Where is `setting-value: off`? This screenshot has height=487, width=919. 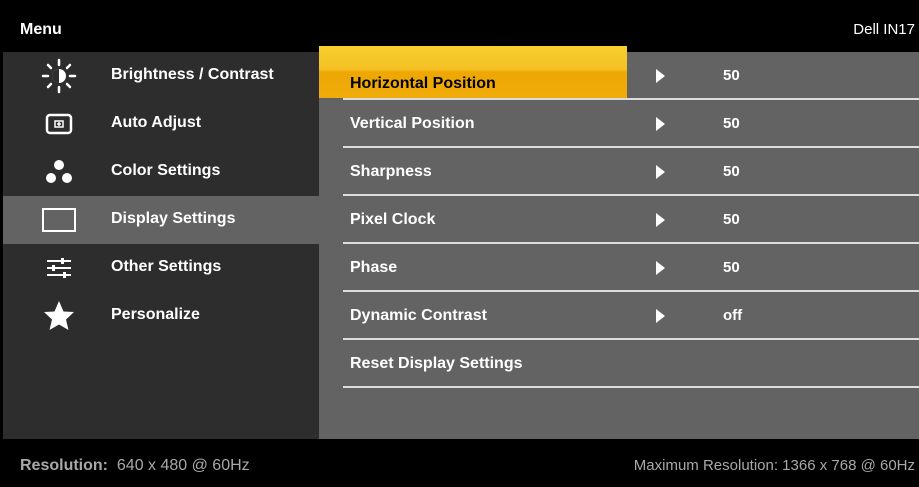 setting-value: off is located at coordinates (733, 315).